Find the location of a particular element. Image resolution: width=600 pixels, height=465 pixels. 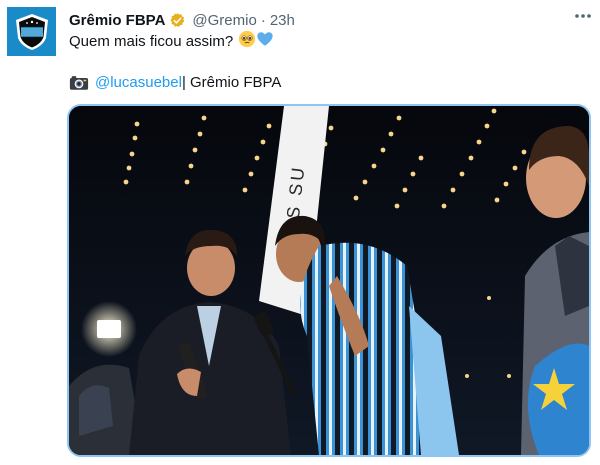

pleading-face-emoji-icon is located at coordinates (247, 41).